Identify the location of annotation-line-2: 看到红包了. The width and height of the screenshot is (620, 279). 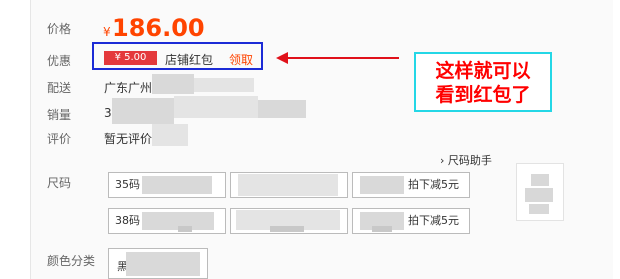
(483, 95).